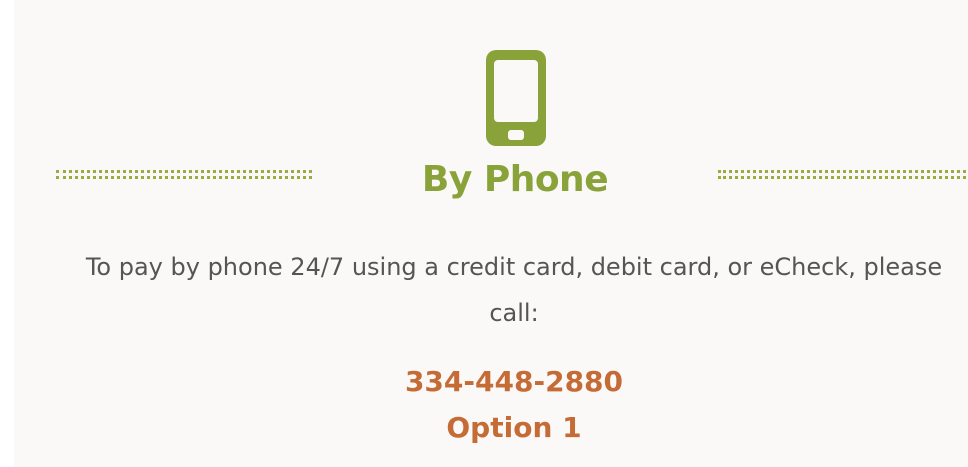 Image resolution: width=968 pixels, height=467 pixels. I want to click on phone-number-link: 334-448-2880, so click(514, 382).